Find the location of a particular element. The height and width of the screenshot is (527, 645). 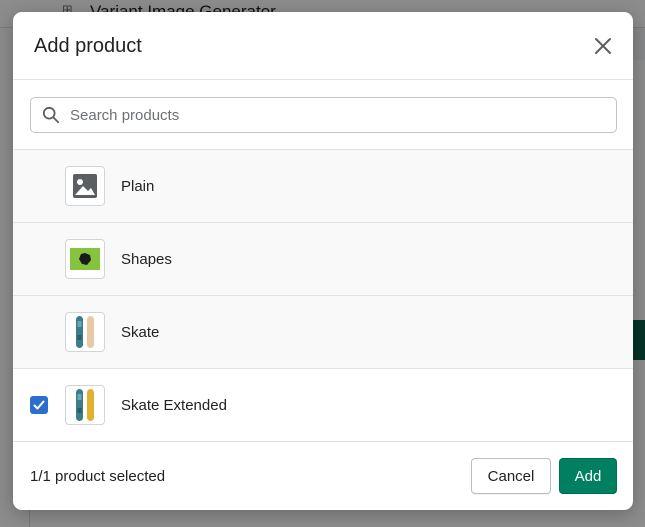

placeholder-image-icon is located at coordinates (85, 186).